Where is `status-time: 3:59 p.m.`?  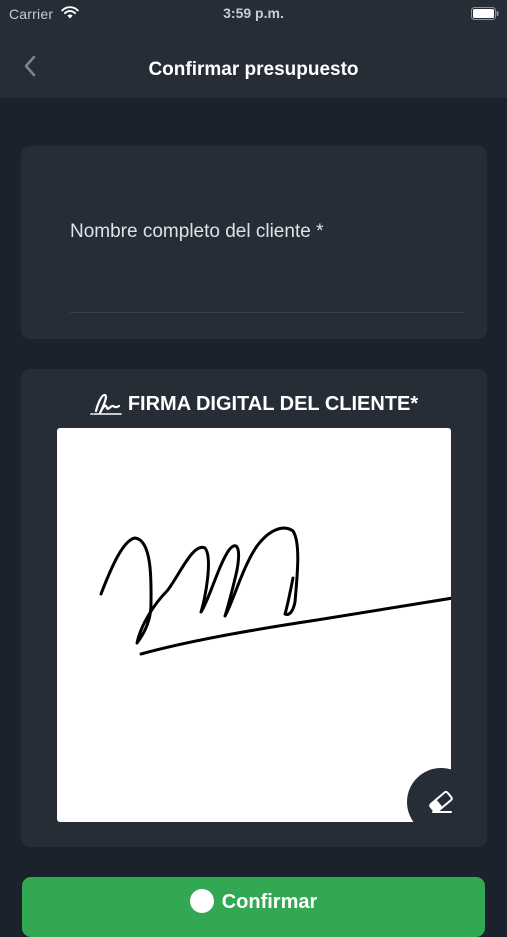 status-time: 3:59 p.m. is located at coordinates (253, 13).